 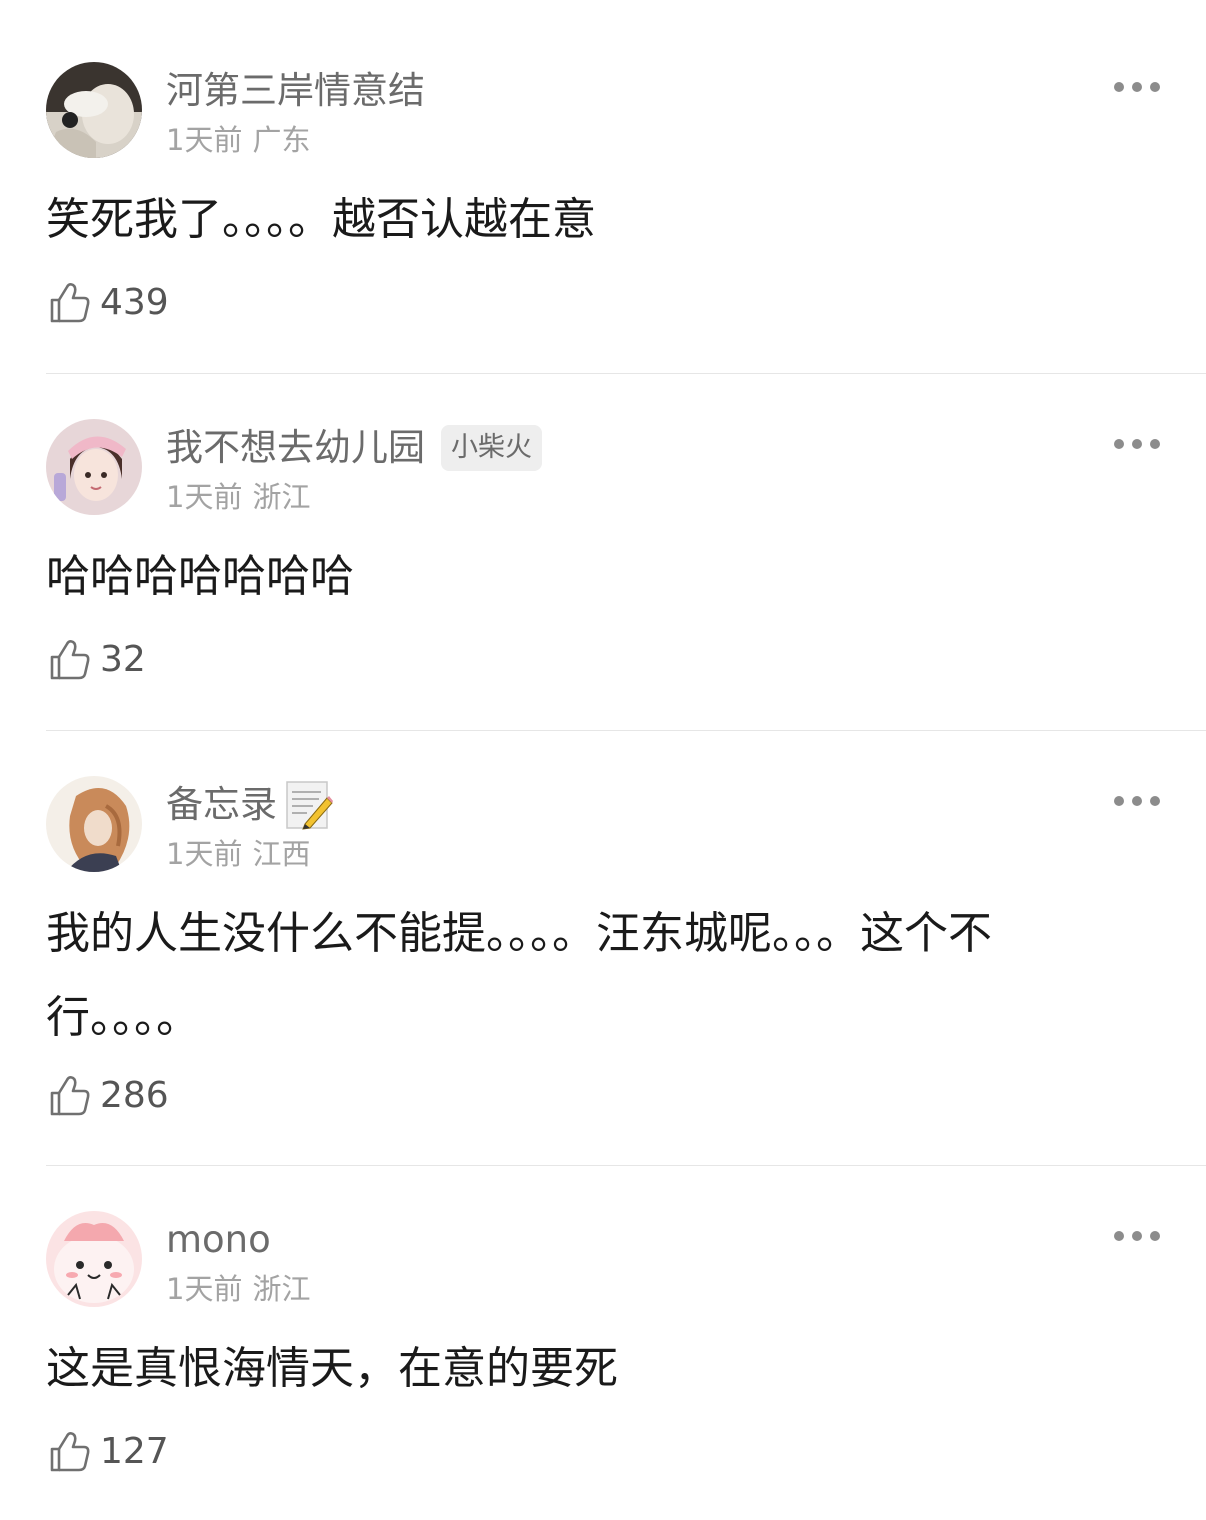 I want to click on like-button: 439, so click(x=107, y=303).